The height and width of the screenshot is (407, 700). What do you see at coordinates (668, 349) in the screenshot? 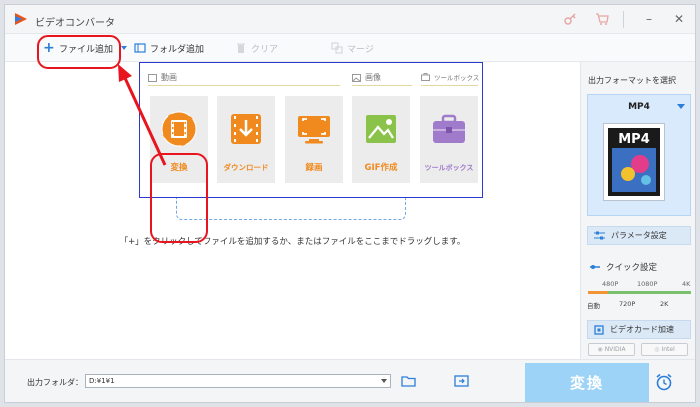
I see `intel-label: Intel` at bounding box center [668, 349].